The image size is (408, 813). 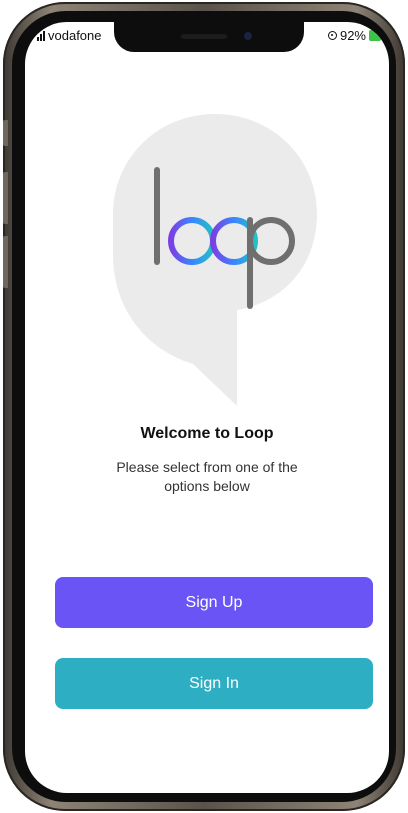 What do you see at coordinates (5, 262) in the screenshot?
I see `volume-down-button` at bounding box center [5, 262].